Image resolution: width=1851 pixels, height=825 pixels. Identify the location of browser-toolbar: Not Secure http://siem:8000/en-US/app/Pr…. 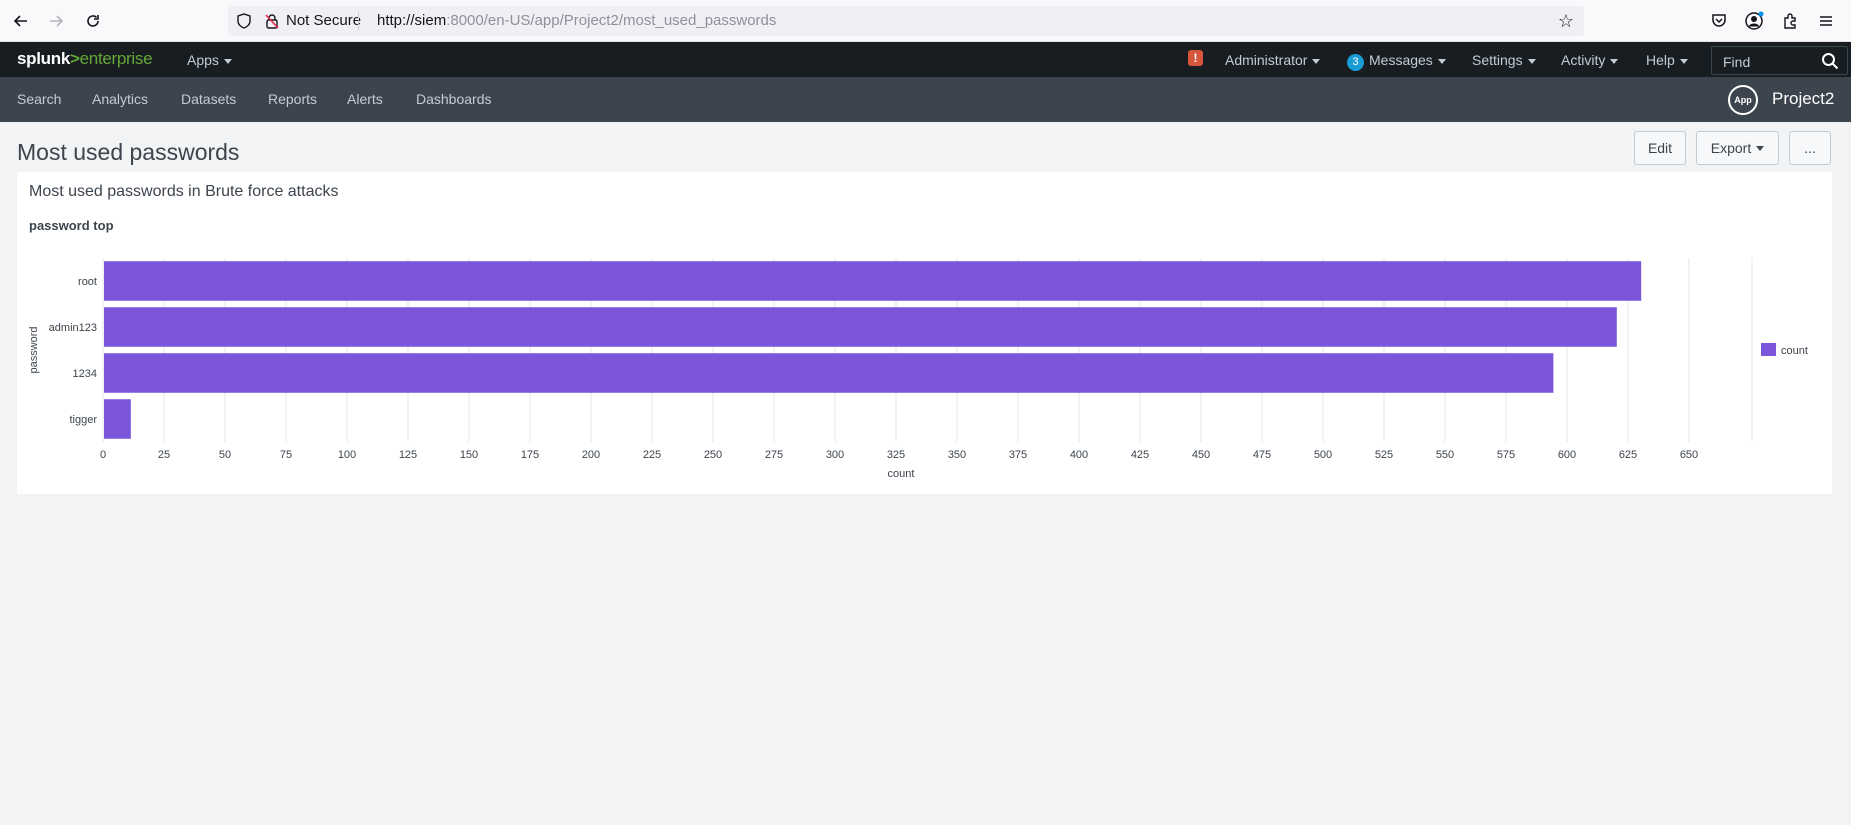
(925, 21).